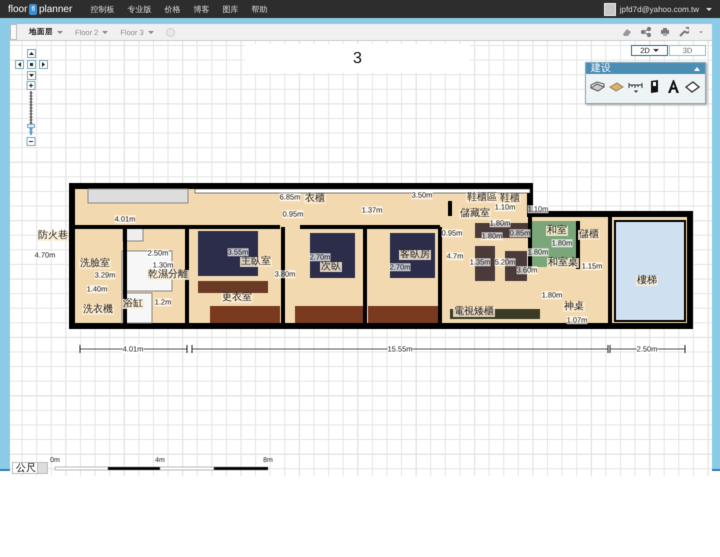  I want to click on panel-toggle, so click(13, 32).